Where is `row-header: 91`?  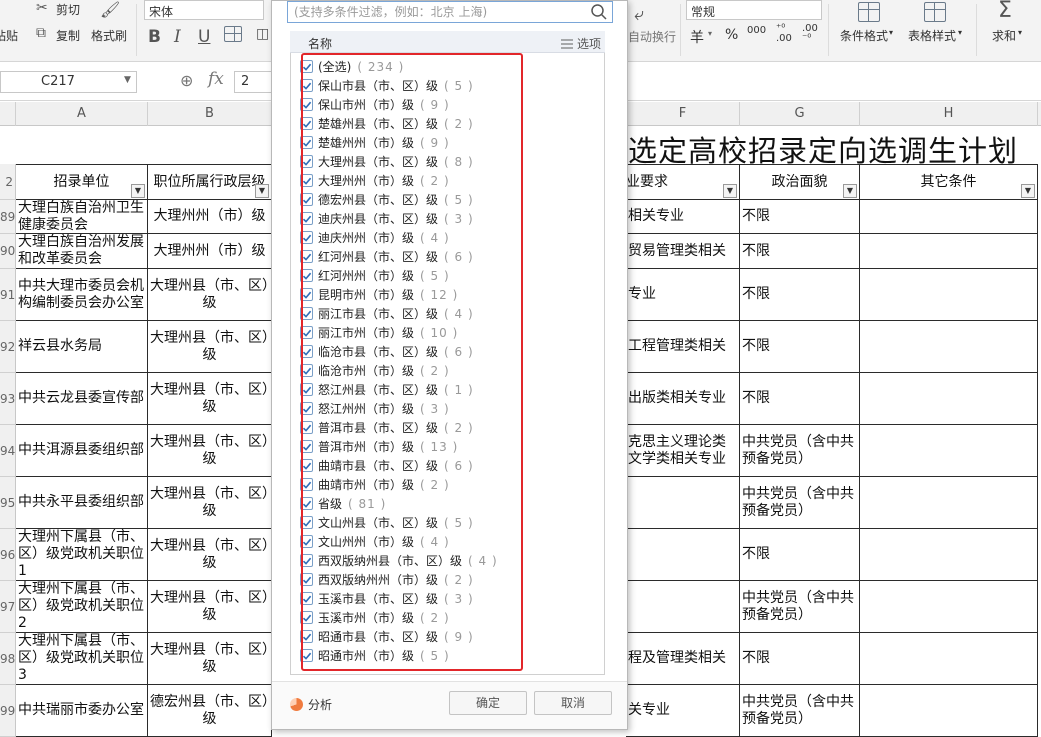 row-header: 91 is located at coordinates (8, 295).